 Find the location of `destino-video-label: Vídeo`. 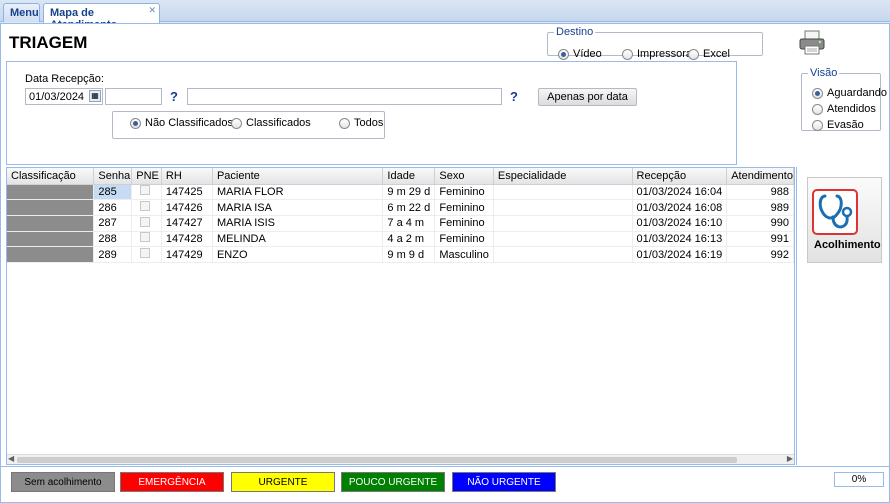

destino-video-label: Vídeo is located at coordinates (587, 54).